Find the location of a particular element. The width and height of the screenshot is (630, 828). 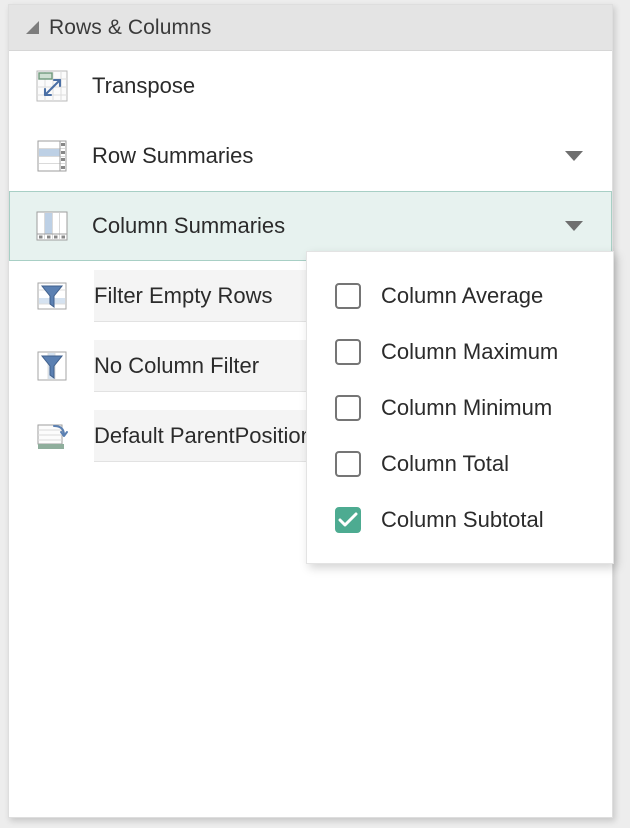

menu-item-label: Column Average is located at coordinates (462, 295).